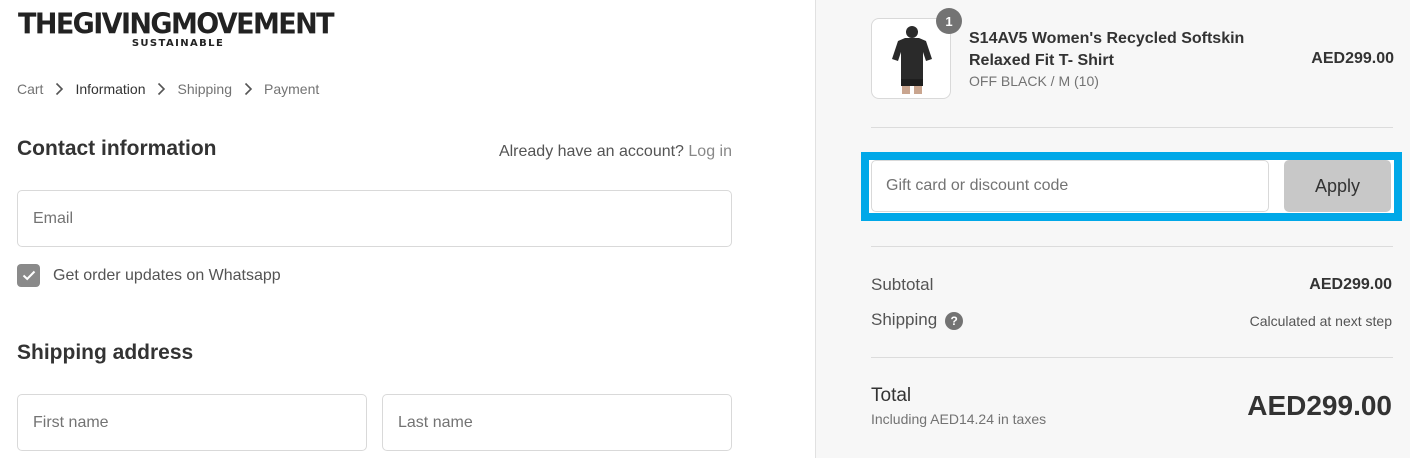 Image resolution: width=1410 pixels, height=458 pixels. Describe the element at coordinates (435, 422) in the screenshot. I see `last-name-placeholder: Last name` at that location.